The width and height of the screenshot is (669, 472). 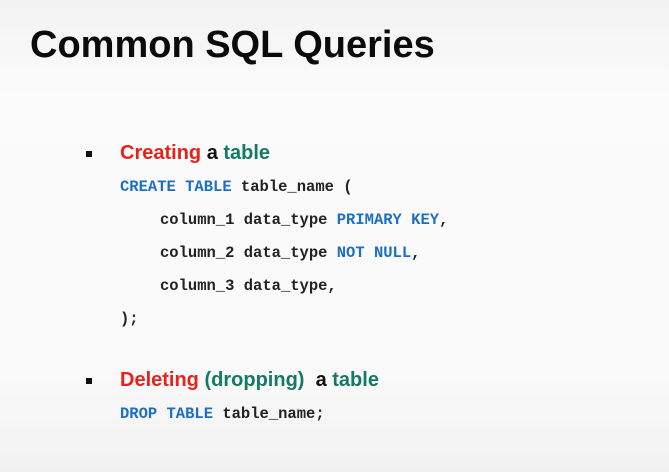 What do you see at coordinates (159, 380) in the screenshot?
I see `heading-word-deleting: Deleting` at bounding box center [159, 380].